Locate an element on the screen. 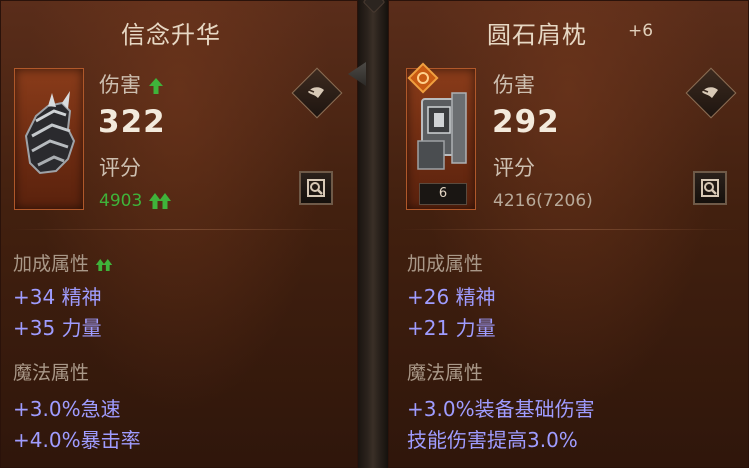 This screenshot has width=749, height=468. item-title: 圆石肩枕 is located at coordinates (537, 35).